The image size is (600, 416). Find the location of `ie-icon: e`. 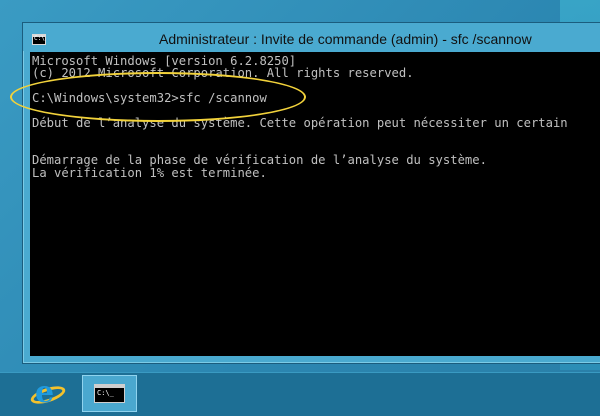

ie-icon: e is located at coordinates (45, 392).